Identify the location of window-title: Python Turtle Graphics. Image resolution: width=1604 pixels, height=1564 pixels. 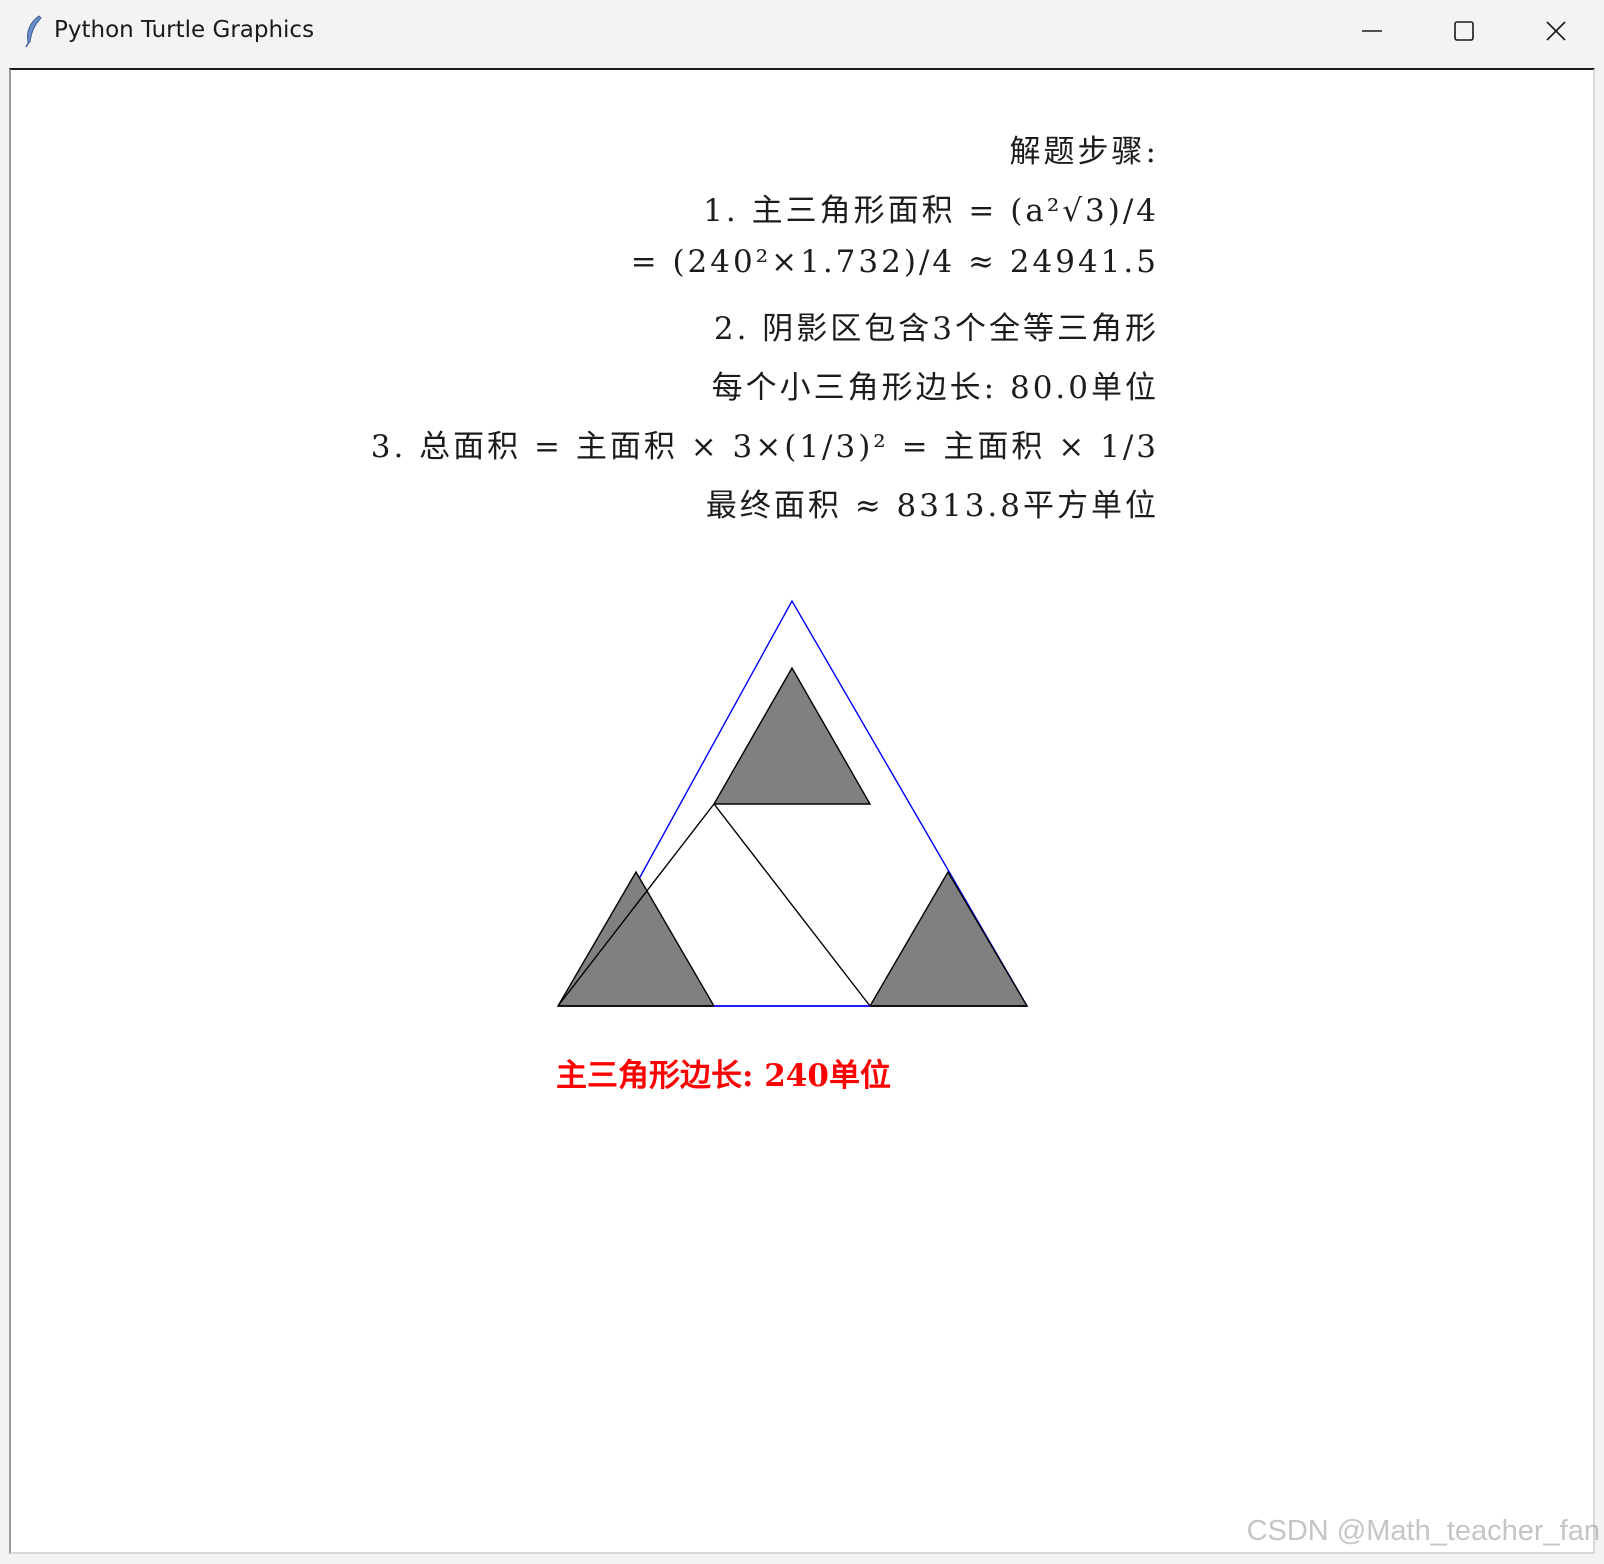
(184, 30).